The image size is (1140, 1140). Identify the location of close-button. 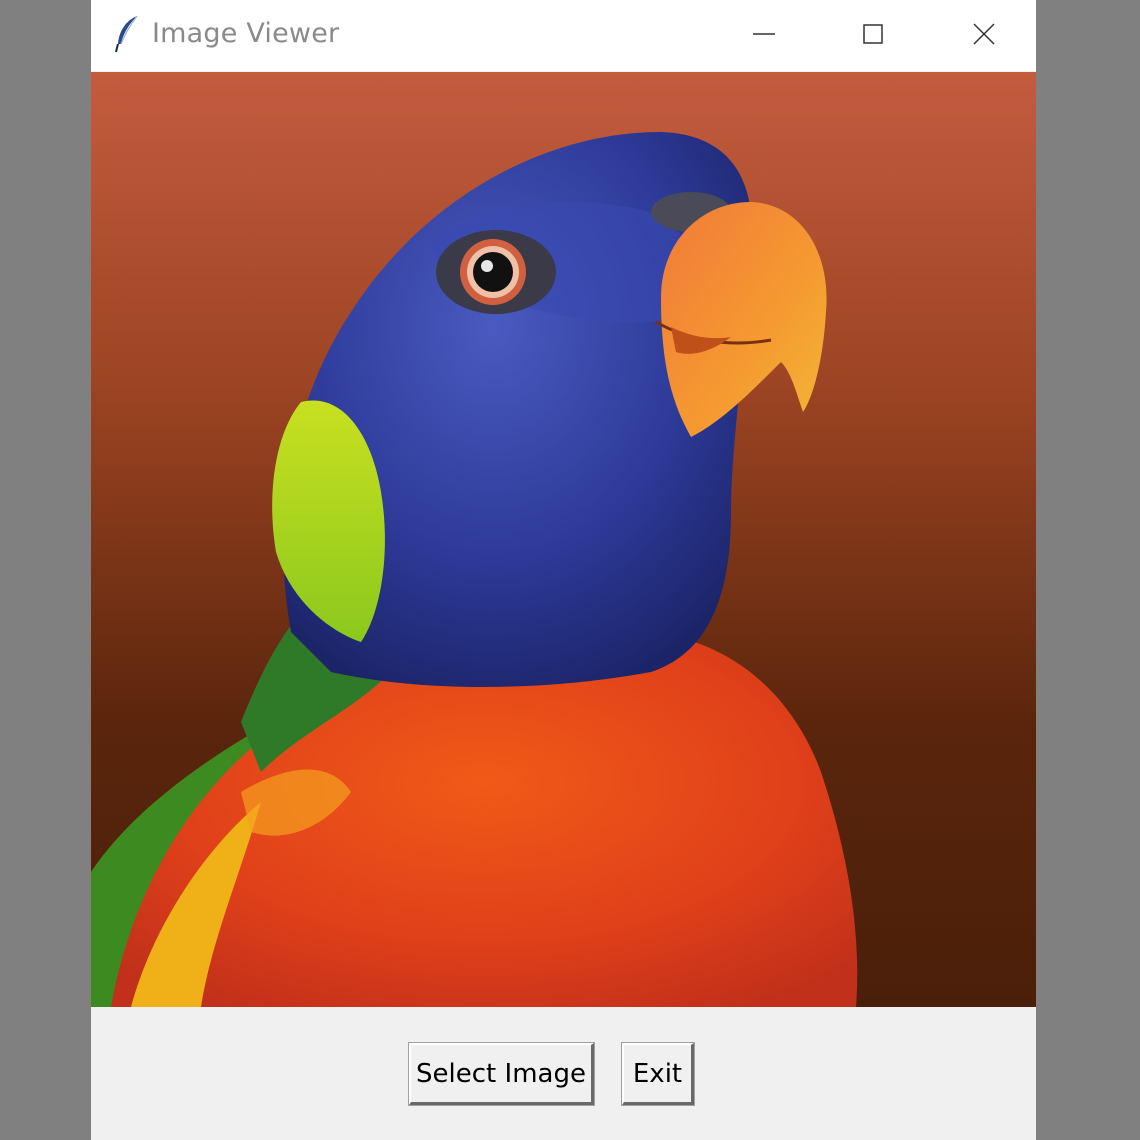
(984, 34).